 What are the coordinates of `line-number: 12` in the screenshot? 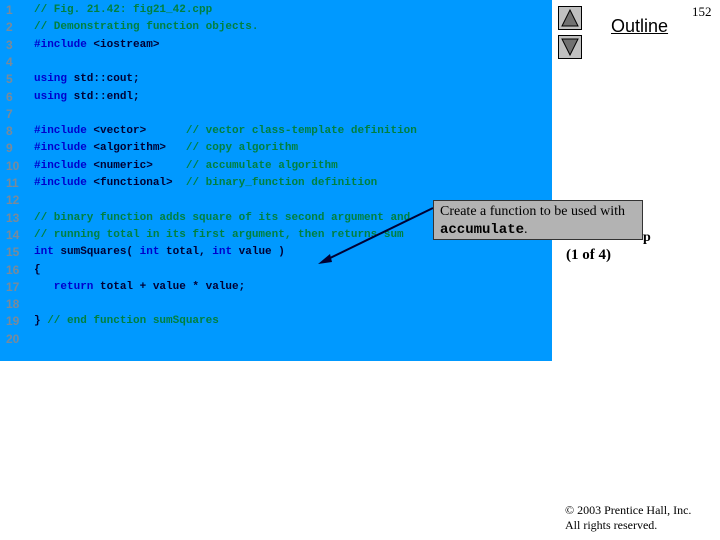 It's located at (13, 200).